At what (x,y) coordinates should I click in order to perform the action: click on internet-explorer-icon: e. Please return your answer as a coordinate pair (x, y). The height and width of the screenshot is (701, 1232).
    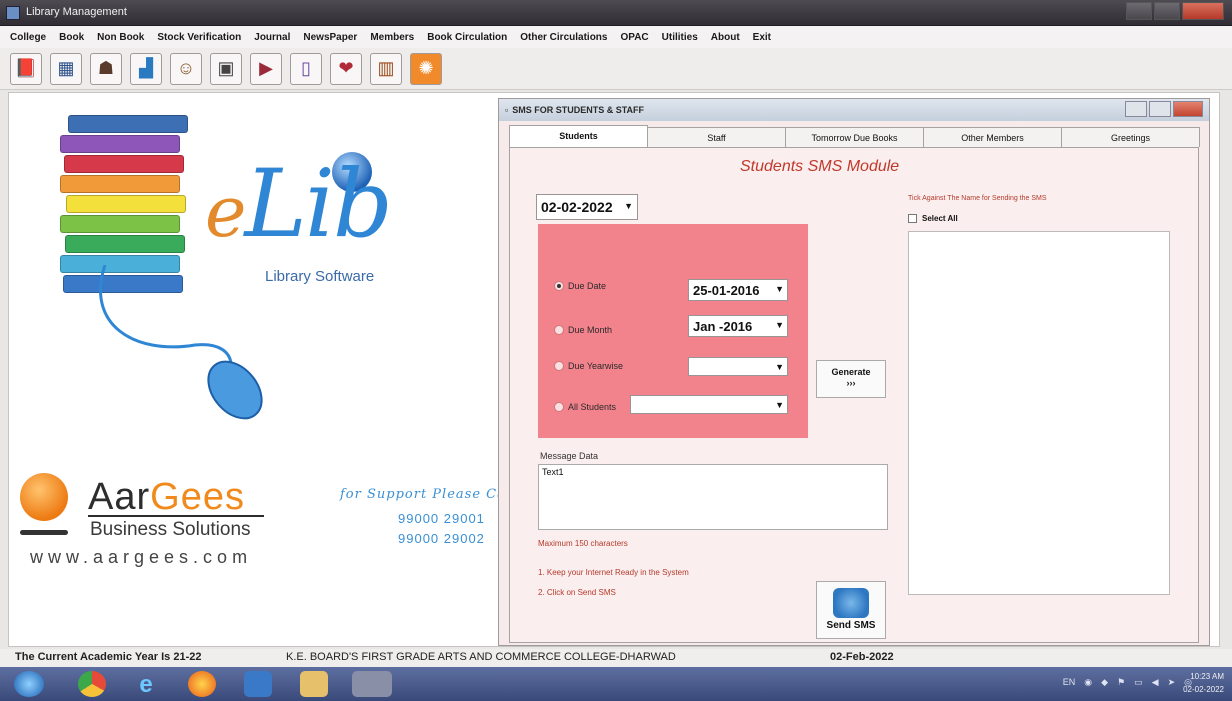
    Looking at the image, I should click on (146, 684).